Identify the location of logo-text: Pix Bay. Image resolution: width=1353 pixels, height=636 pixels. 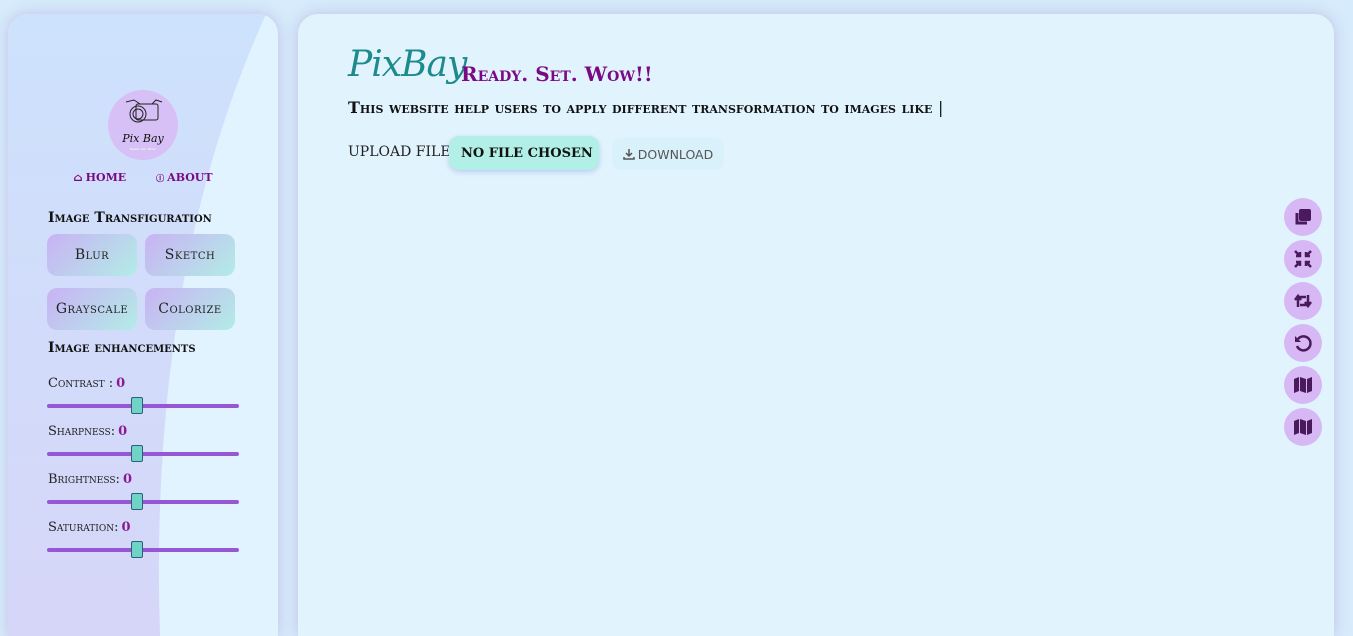
(143, 138).